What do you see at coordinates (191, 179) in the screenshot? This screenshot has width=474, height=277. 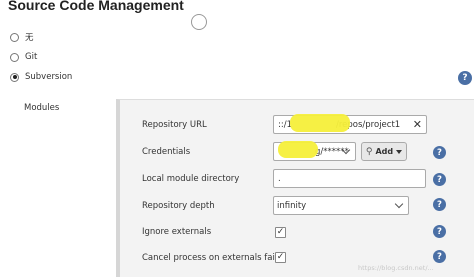 I see `local-module-directory-label: Local module directory` at bounding box center [191, 179].